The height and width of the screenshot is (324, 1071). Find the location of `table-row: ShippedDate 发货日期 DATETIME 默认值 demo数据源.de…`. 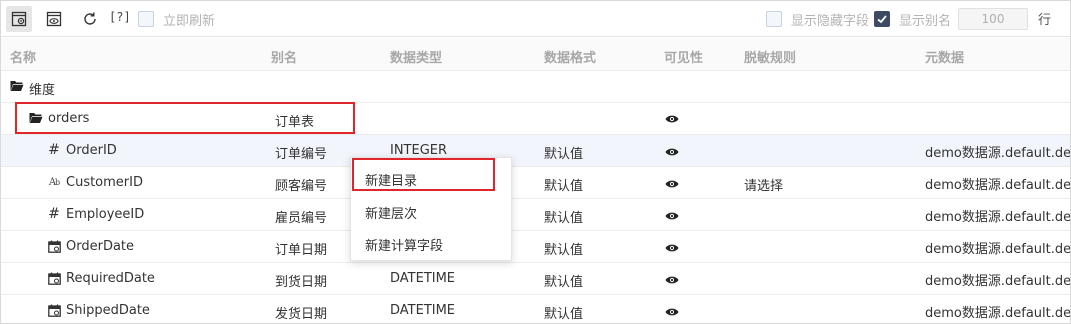

table-row: ShippedDate 发货日期 DATETIME 默认值 demo数据源.de… is located at coordinates (536, 309).